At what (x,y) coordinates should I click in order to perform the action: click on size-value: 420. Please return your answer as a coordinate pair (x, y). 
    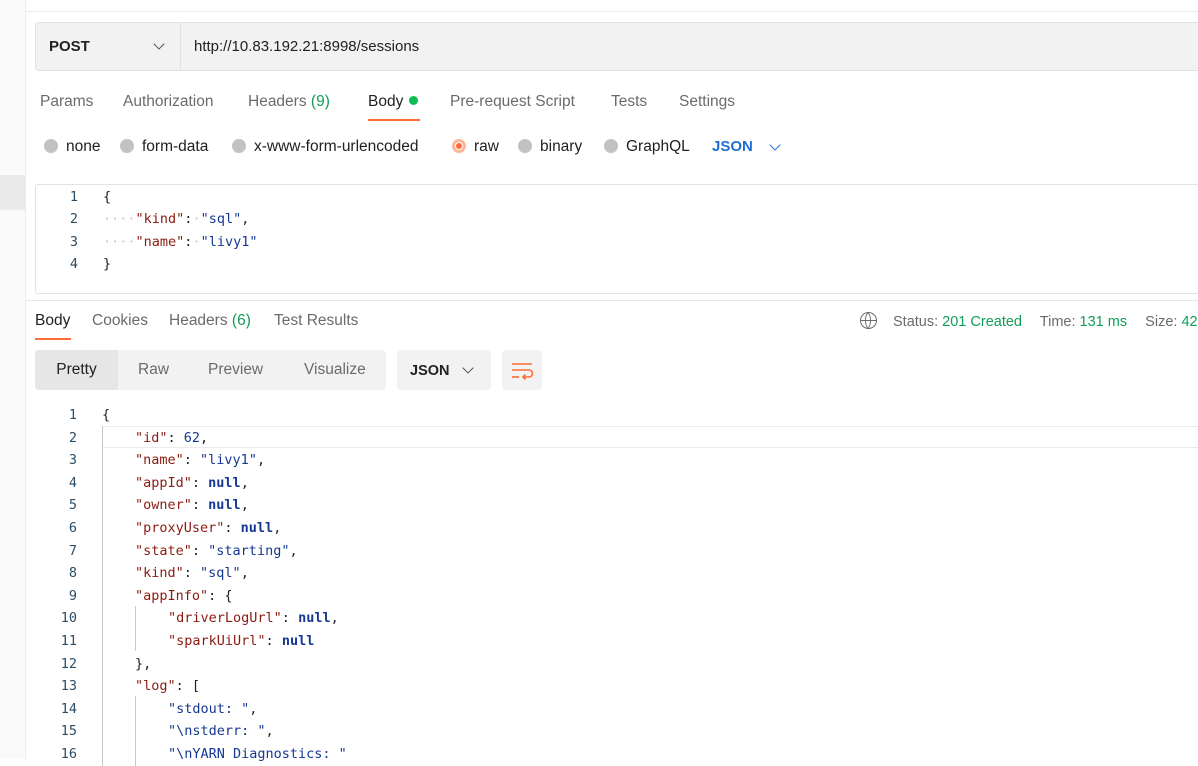
    Looking at the image, I should click on (1189, 322).